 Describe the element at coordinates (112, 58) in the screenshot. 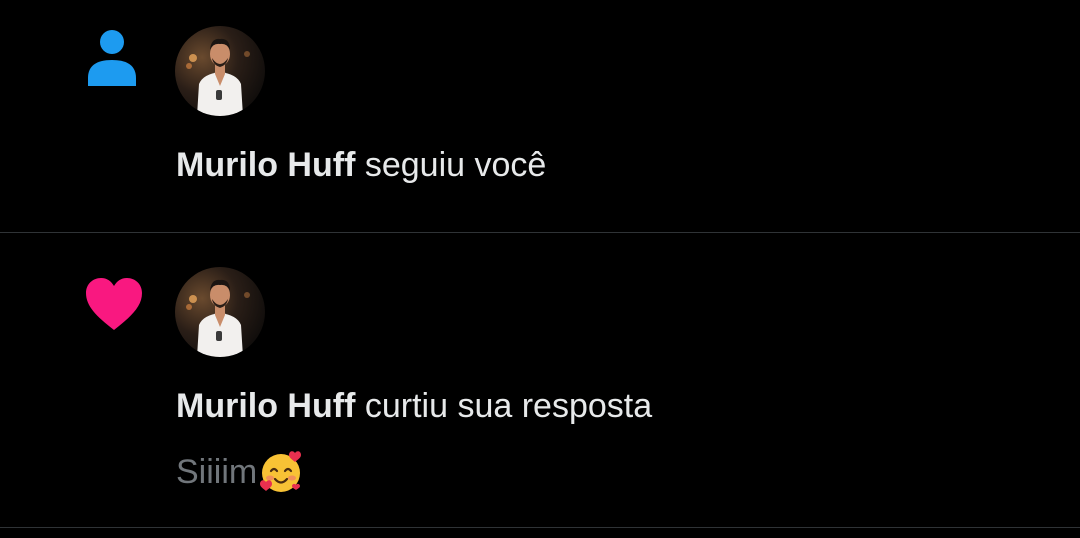

I see `person-icon` at that location.